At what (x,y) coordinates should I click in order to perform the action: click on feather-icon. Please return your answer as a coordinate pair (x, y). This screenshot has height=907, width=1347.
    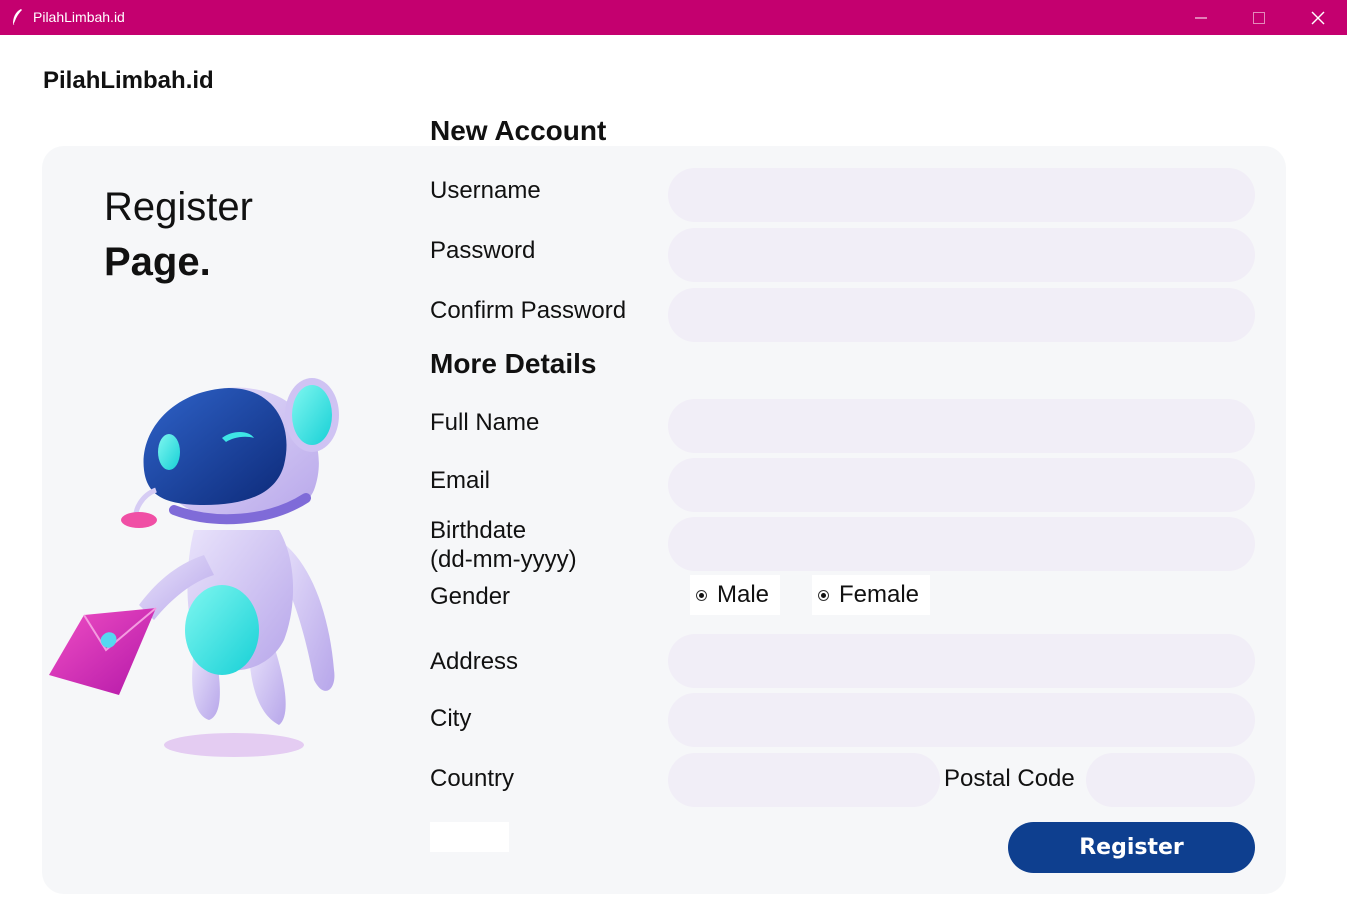
    Looking at the image, I should click on (17, 17).